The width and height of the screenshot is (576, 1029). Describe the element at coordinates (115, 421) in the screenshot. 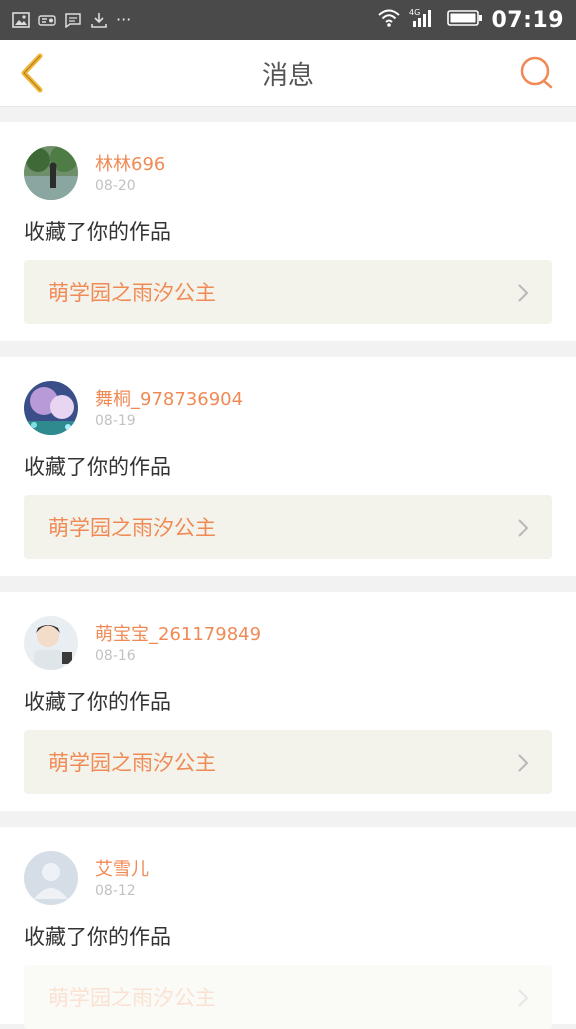

I see `message-date: 08-19` at that location.